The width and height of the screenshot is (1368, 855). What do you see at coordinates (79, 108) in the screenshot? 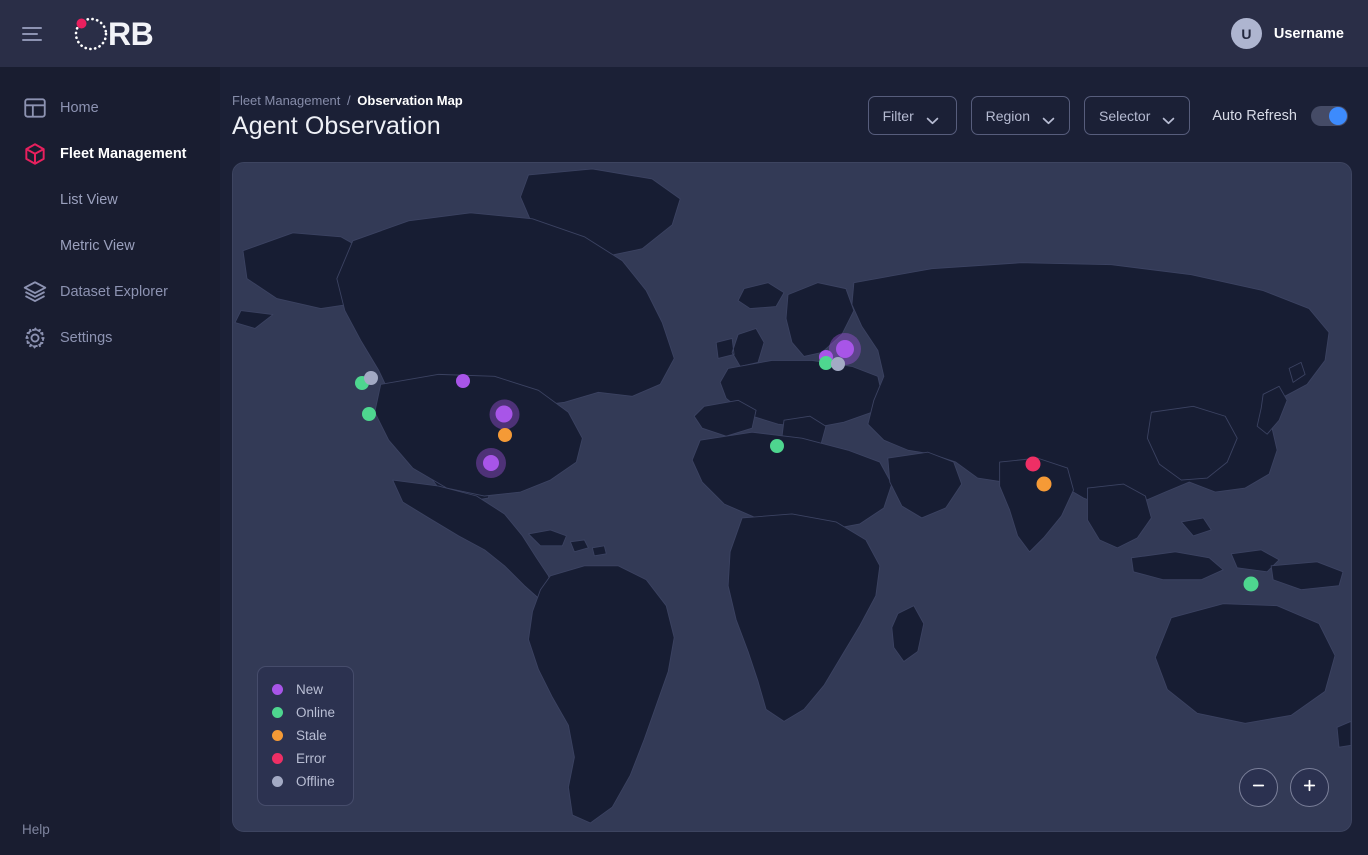
I see `sidebar-item-label: Home` at bounding box center [79, 108].